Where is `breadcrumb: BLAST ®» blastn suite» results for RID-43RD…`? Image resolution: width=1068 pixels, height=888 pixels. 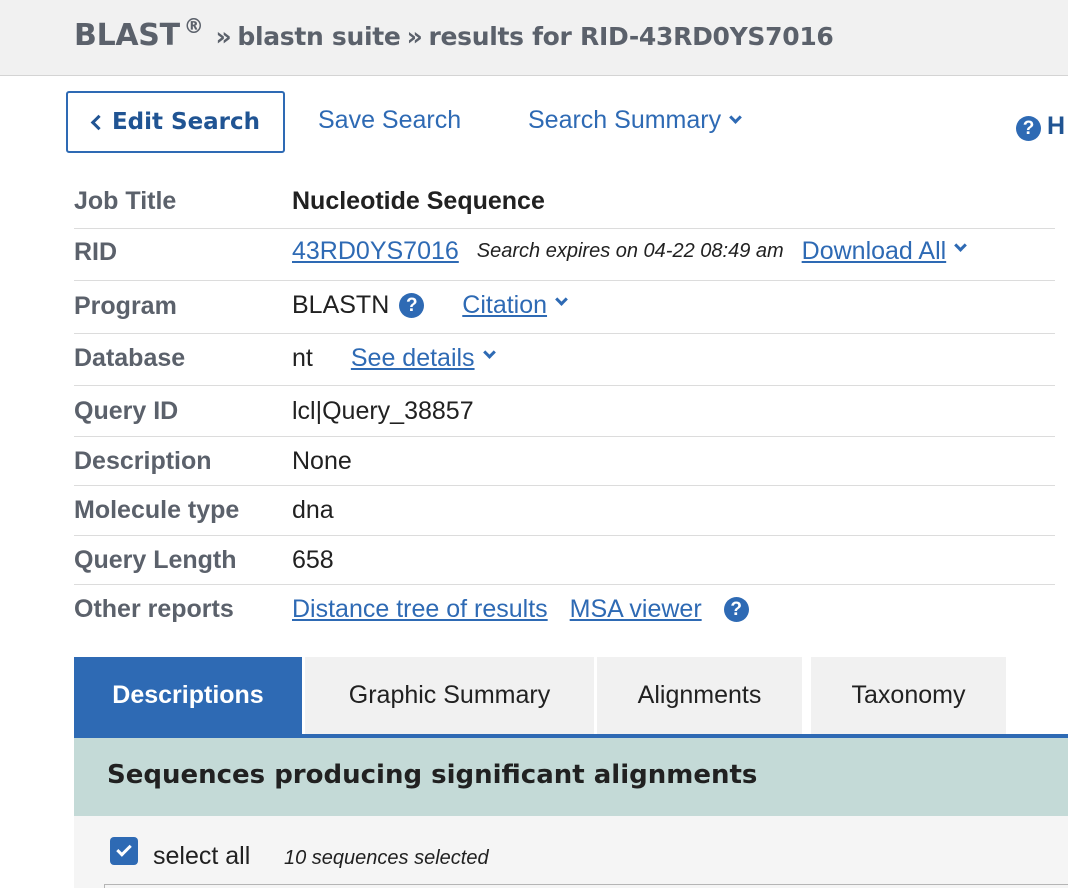
breadcrumb: BLAST ®» blastn suite» results for RID-43RD… is located at coordinates (454, 33).